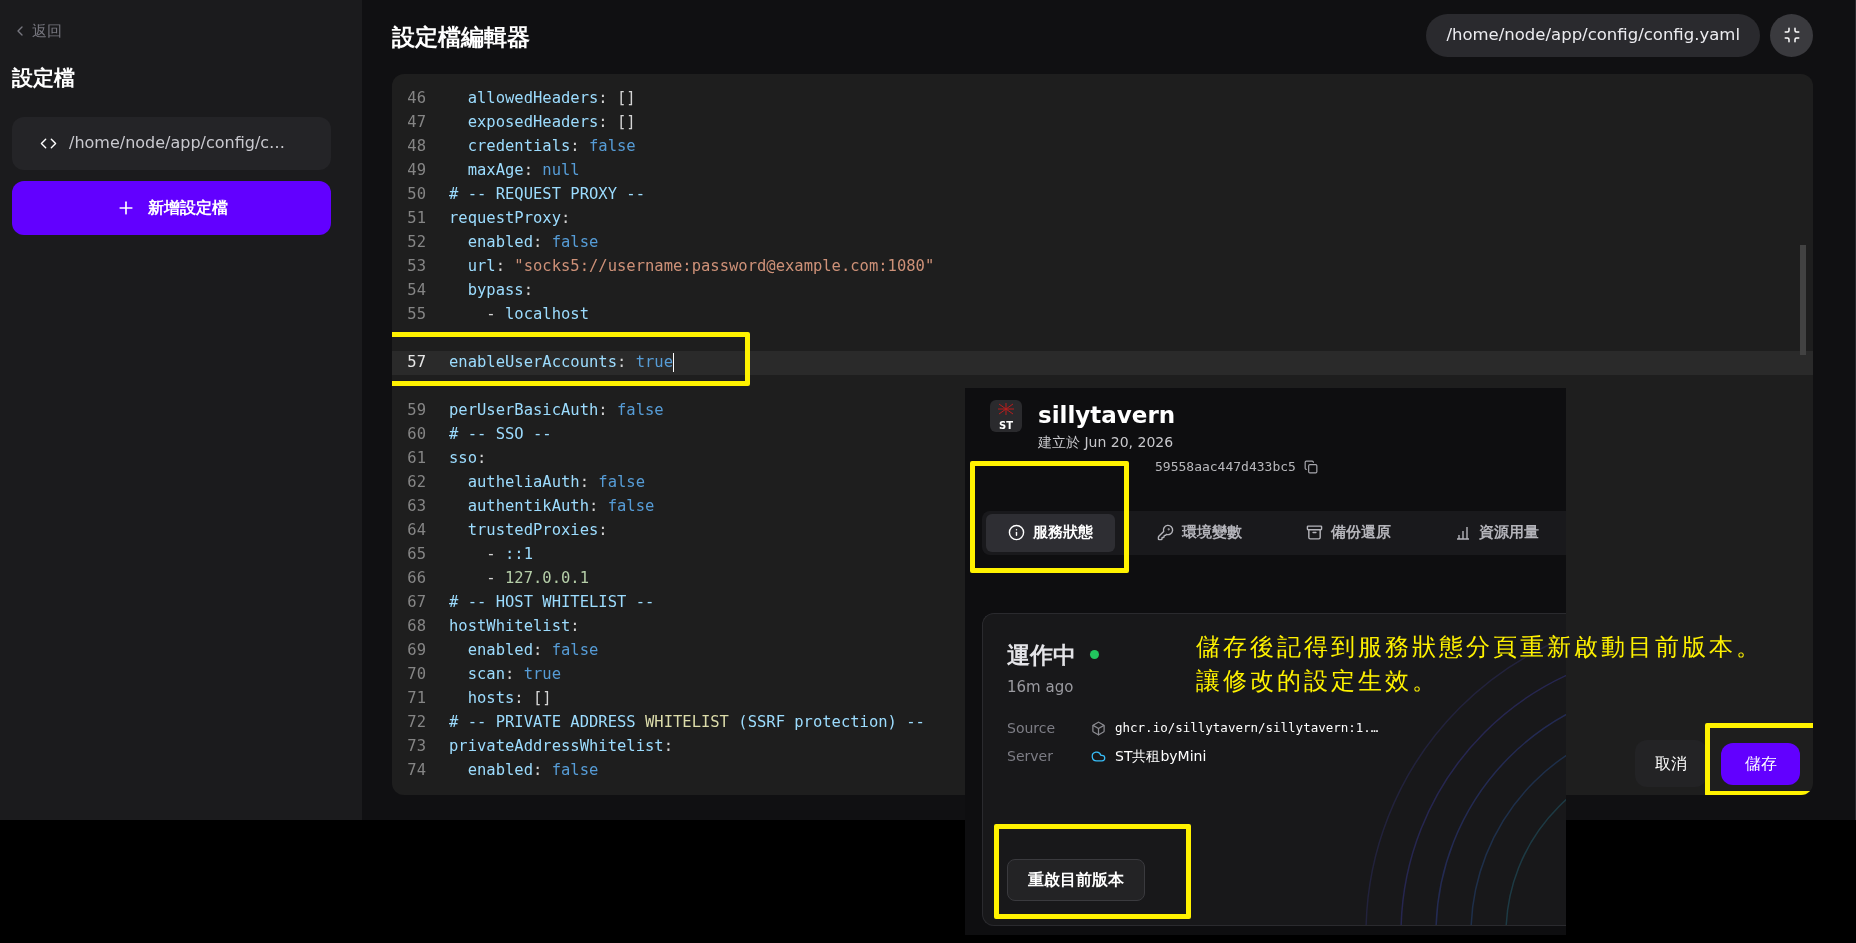 This screenshot has height=943, width=1856. Describe the element at coordinates (555, 483) in the screenshot. I see `code-line: autheliaAuth: false` at that location.